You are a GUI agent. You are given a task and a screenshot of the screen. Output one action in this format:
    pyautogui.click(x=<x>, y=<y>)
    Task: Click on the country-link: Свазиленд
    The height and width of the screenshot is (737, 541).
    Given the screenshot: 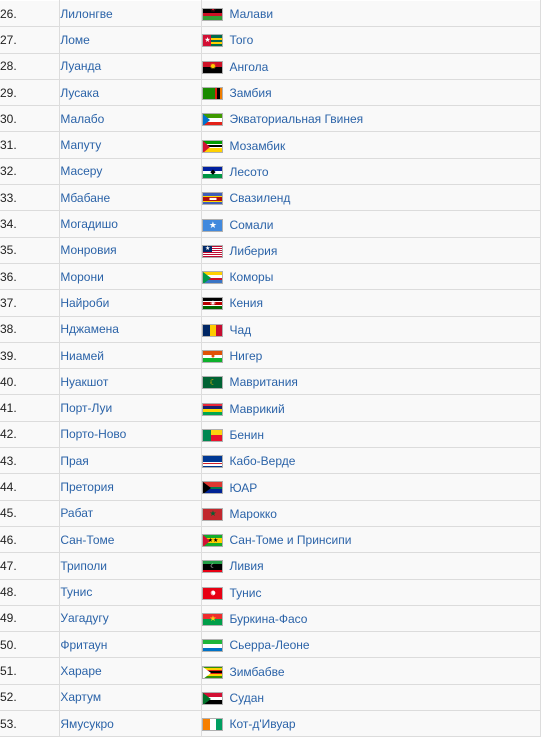 What is the action you would take?
    pyautogui.click(x=259, y=198)
    